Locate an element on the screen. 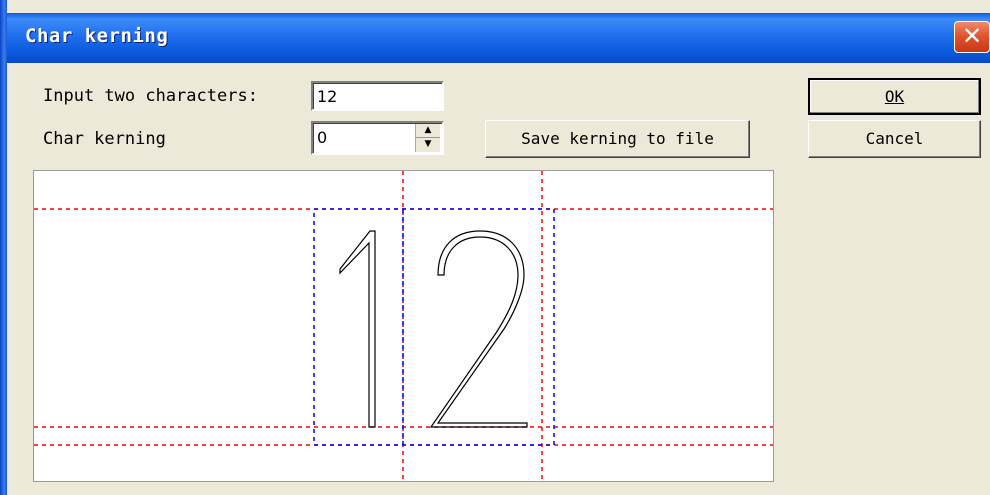 The width and height of the screenshot is (990, 495). glyph-one is located at coordinates (357, 329).